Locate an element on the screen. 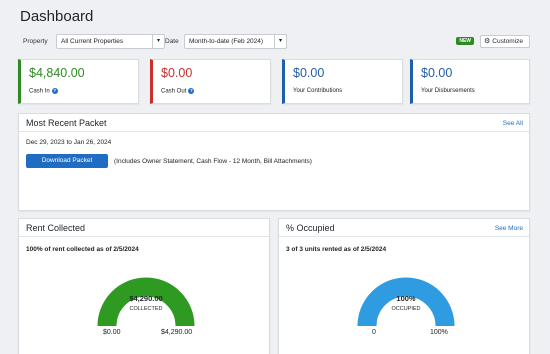 This screenshot has height=354, width=550. new-badge: NEW is located at coordinates (465, 41).